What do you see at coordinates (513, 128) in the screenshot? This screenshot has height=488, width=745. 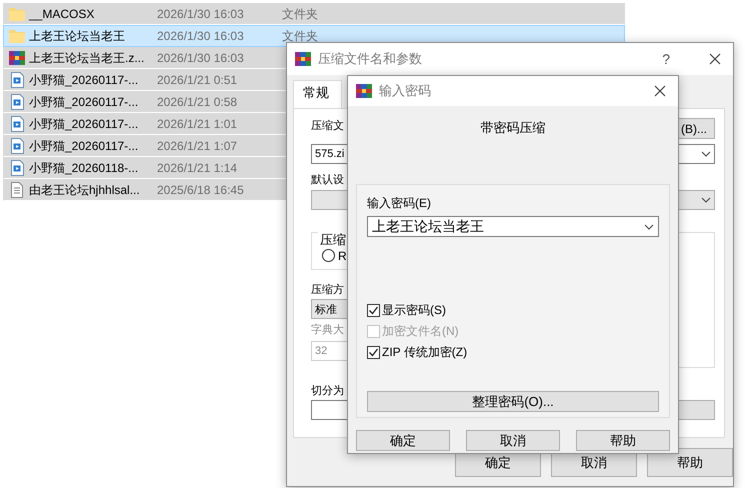 I see `dialog-heading: 带密码压缩` at bounding box center [513, 128].